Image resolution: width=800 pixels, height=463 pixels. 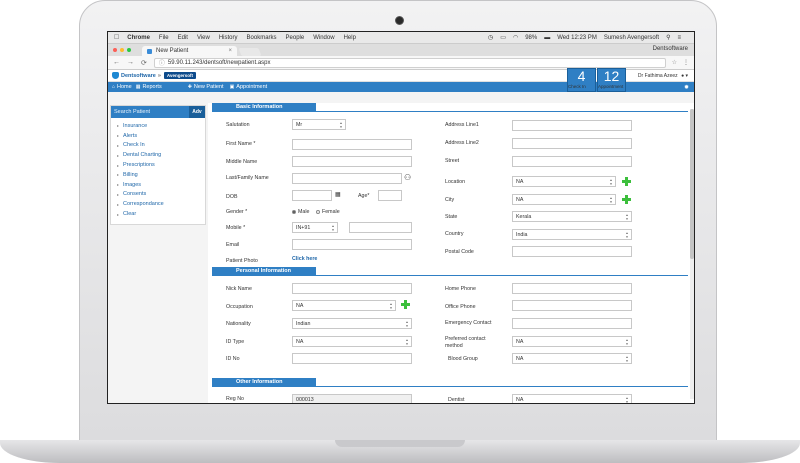 What do you see at coordinates (230, 51) in the screenshot?
I see `tab-close-icon: ×` at bounding box center [230, 51].